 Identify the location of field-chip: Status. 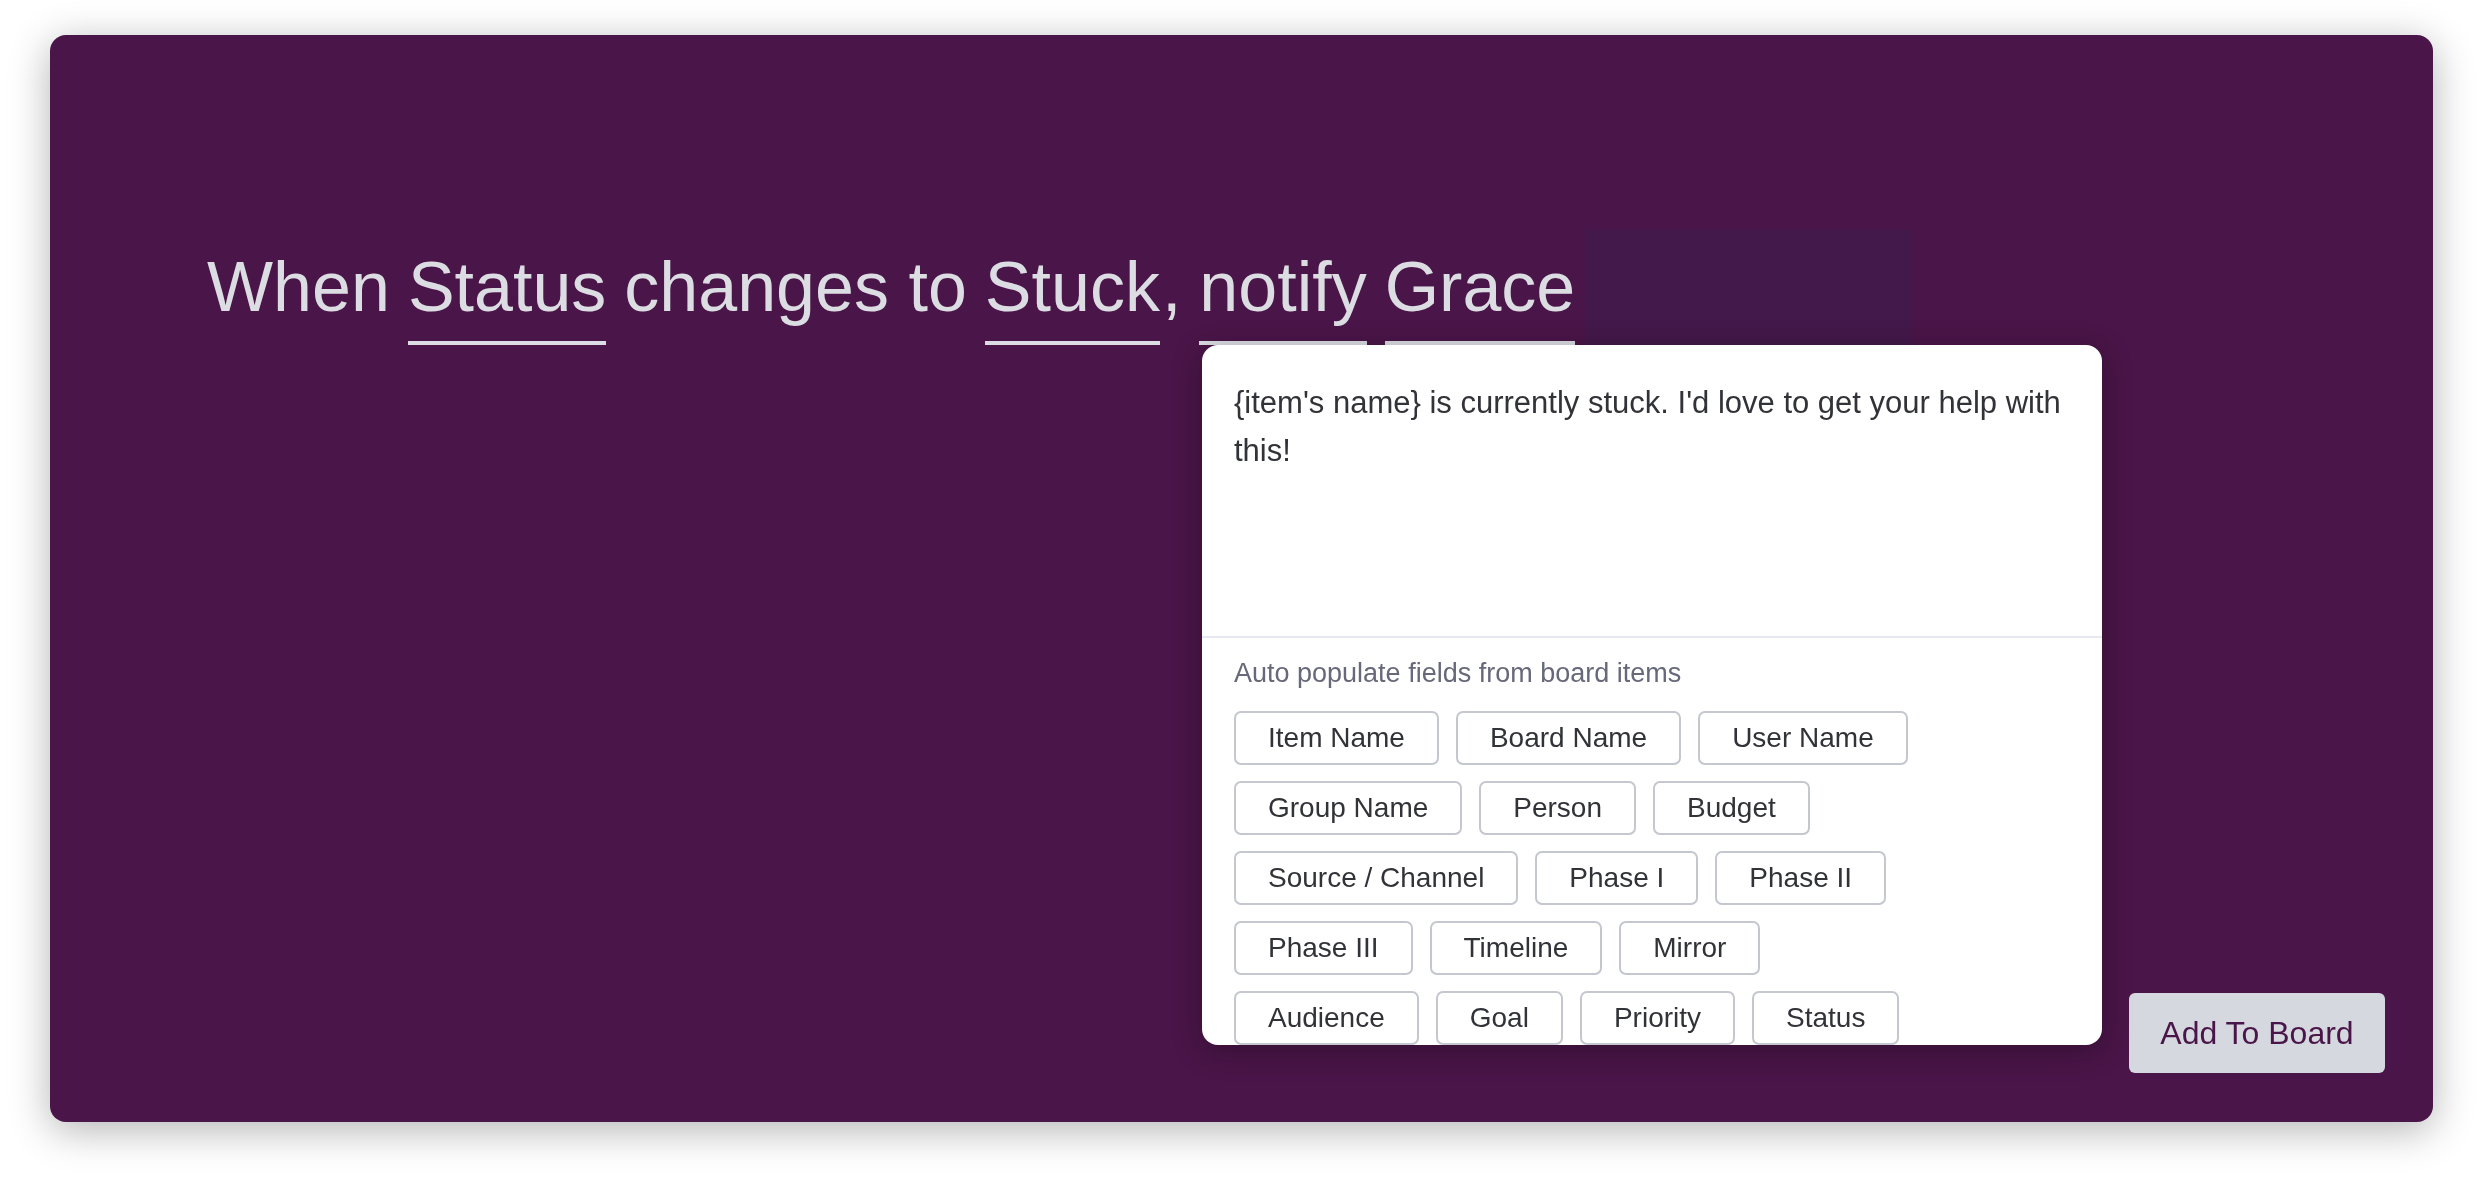
(1826, 1018).